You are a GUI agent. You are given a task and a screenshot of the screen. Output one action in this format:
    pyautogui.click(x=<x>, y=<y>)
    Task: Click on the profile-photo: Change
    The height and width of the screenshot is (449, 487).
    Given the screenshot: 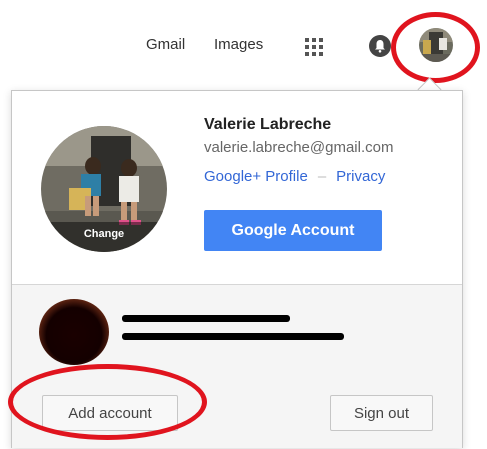 What is the action you would take?
    pyautogui.click(x=104, y=189)
    